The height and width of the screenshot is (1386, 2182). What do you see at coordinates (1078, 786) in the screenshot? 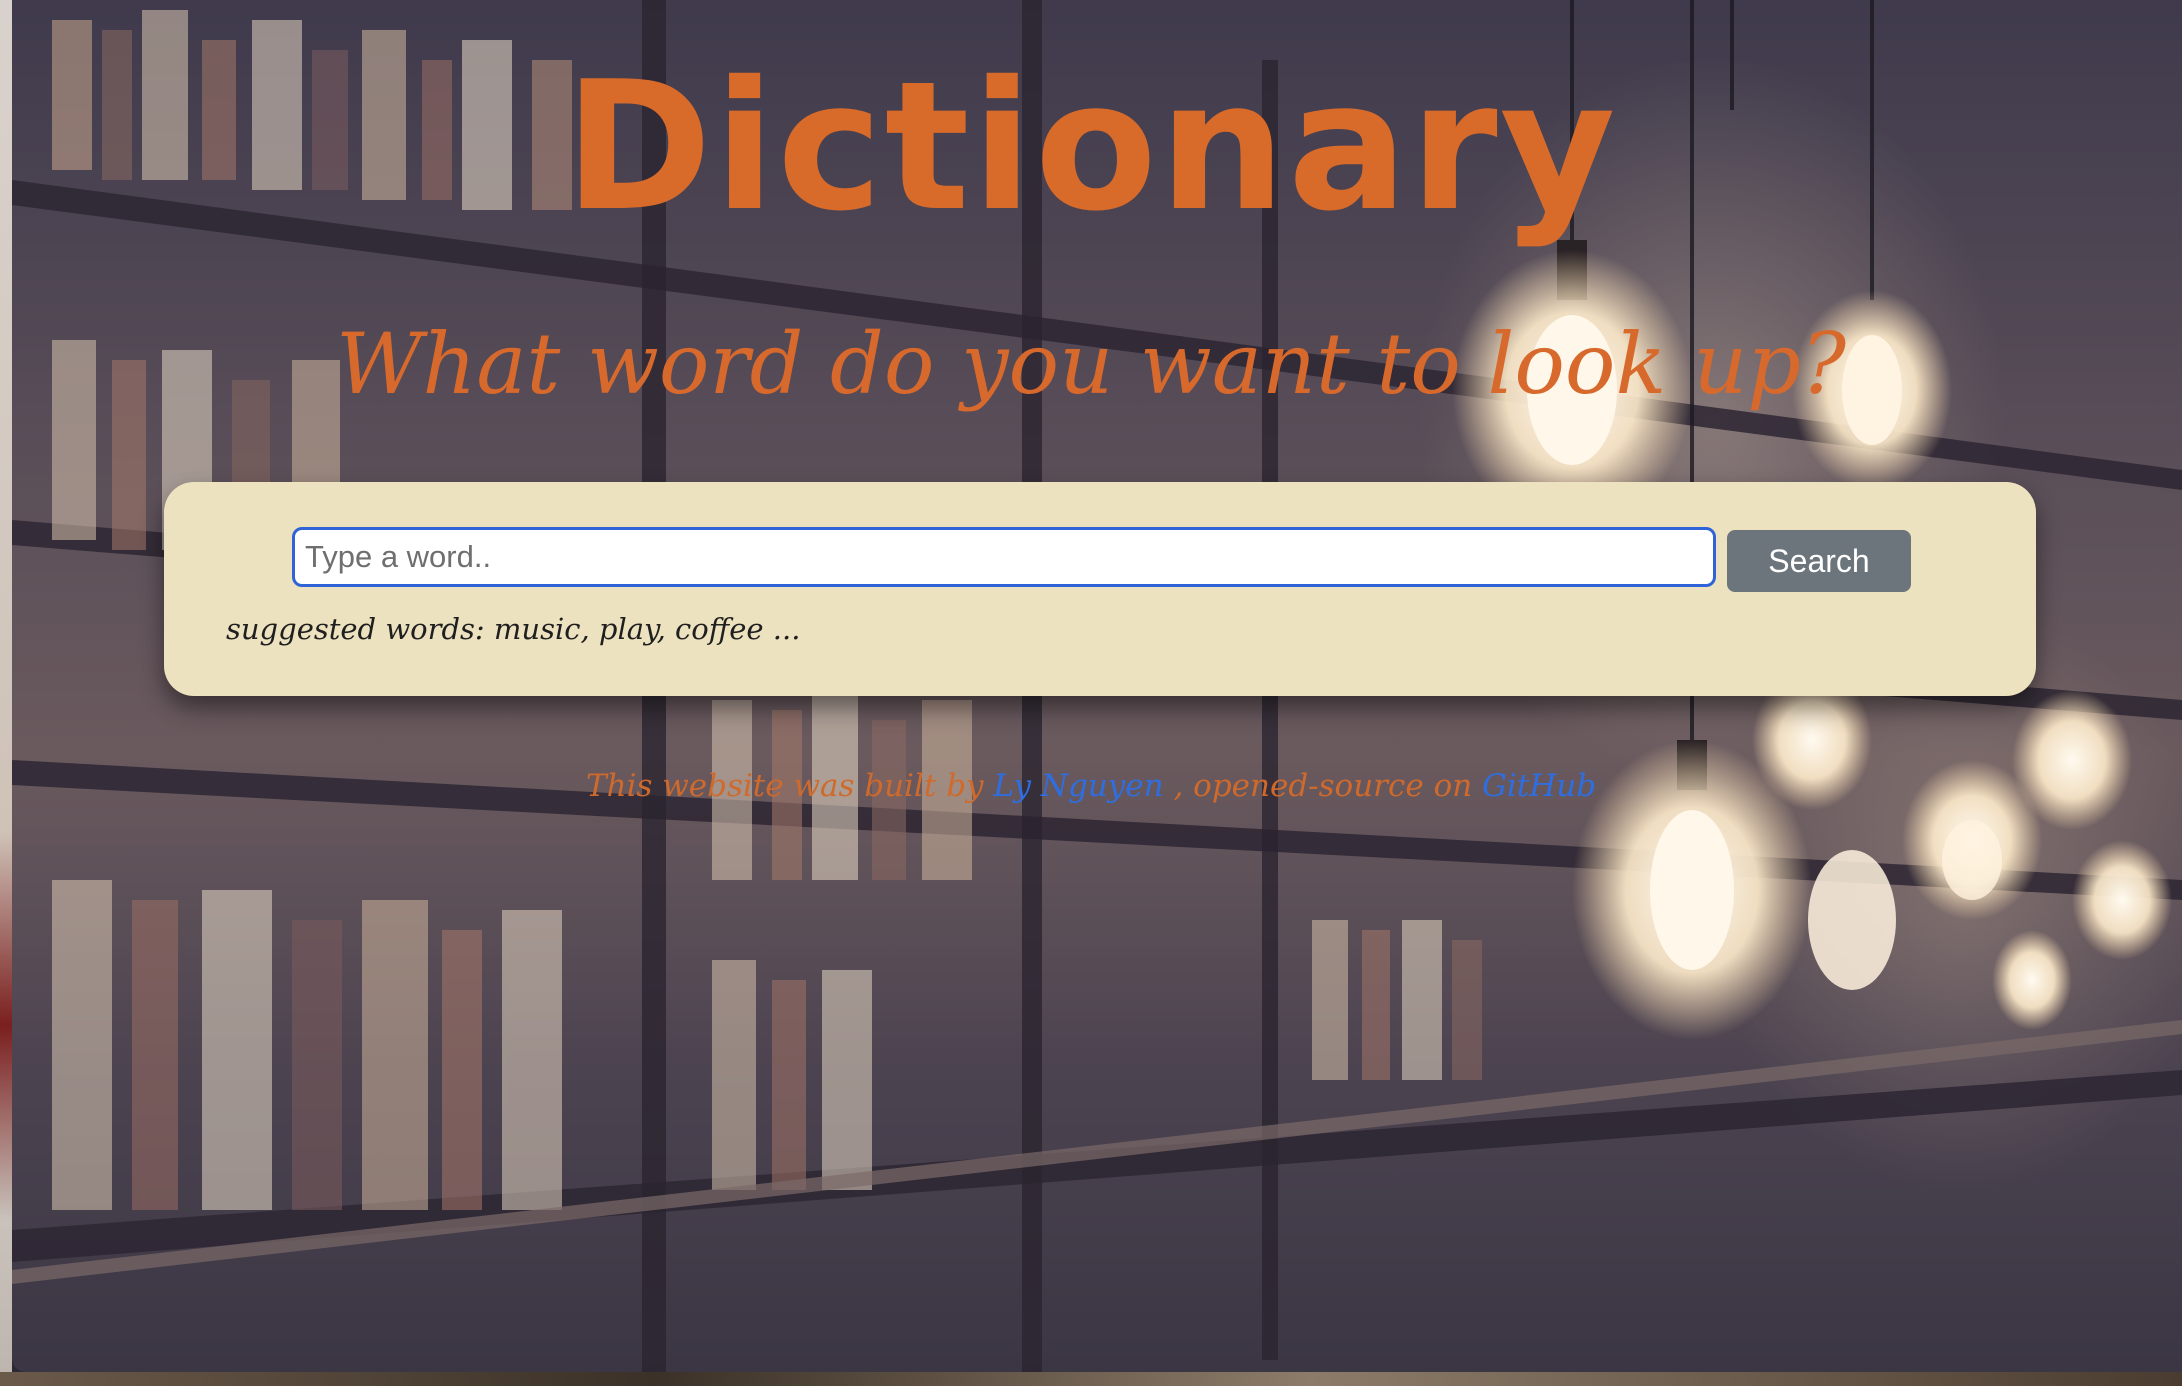
I see `author-link: Ly Nguyen` at bounding box center [1078, 786].